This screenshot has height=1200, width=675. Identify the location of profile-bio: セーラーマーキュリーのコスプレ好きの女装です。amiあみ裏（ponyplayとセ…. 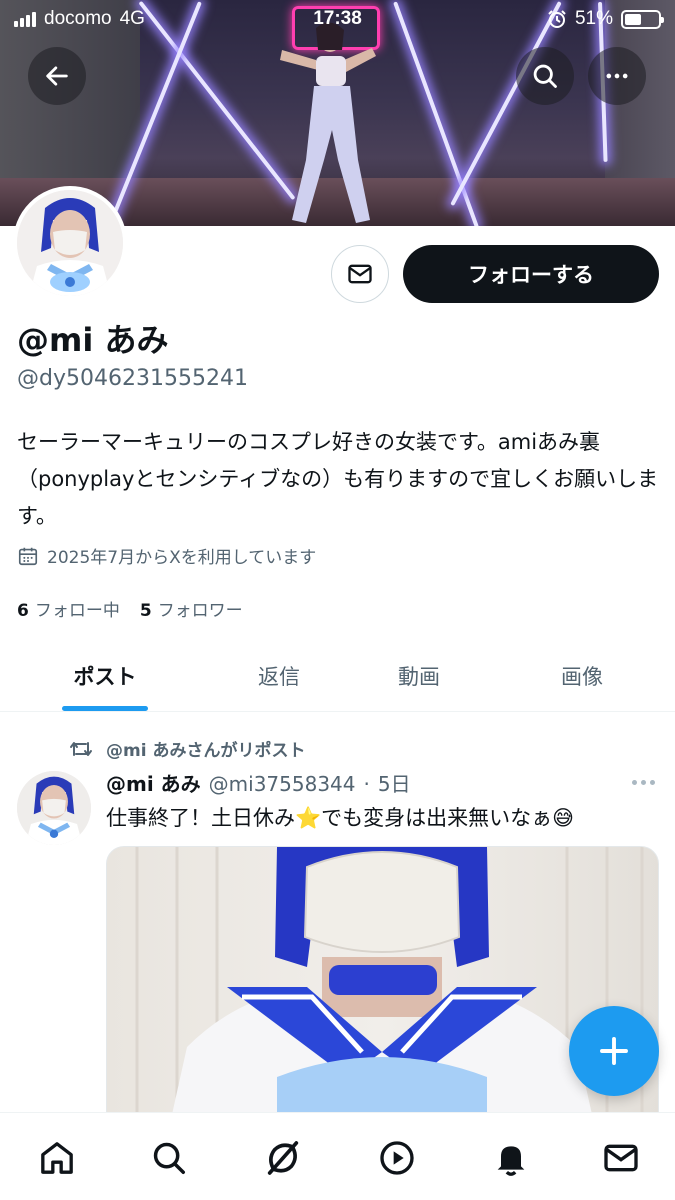
(338, 479).